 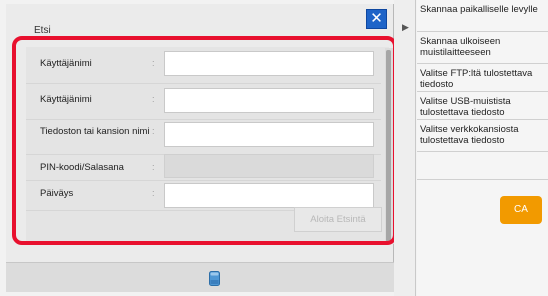 What do you see at coordinates (269, 63) in the screenshot?
I see `username-field` at bounding box center [269, 63].